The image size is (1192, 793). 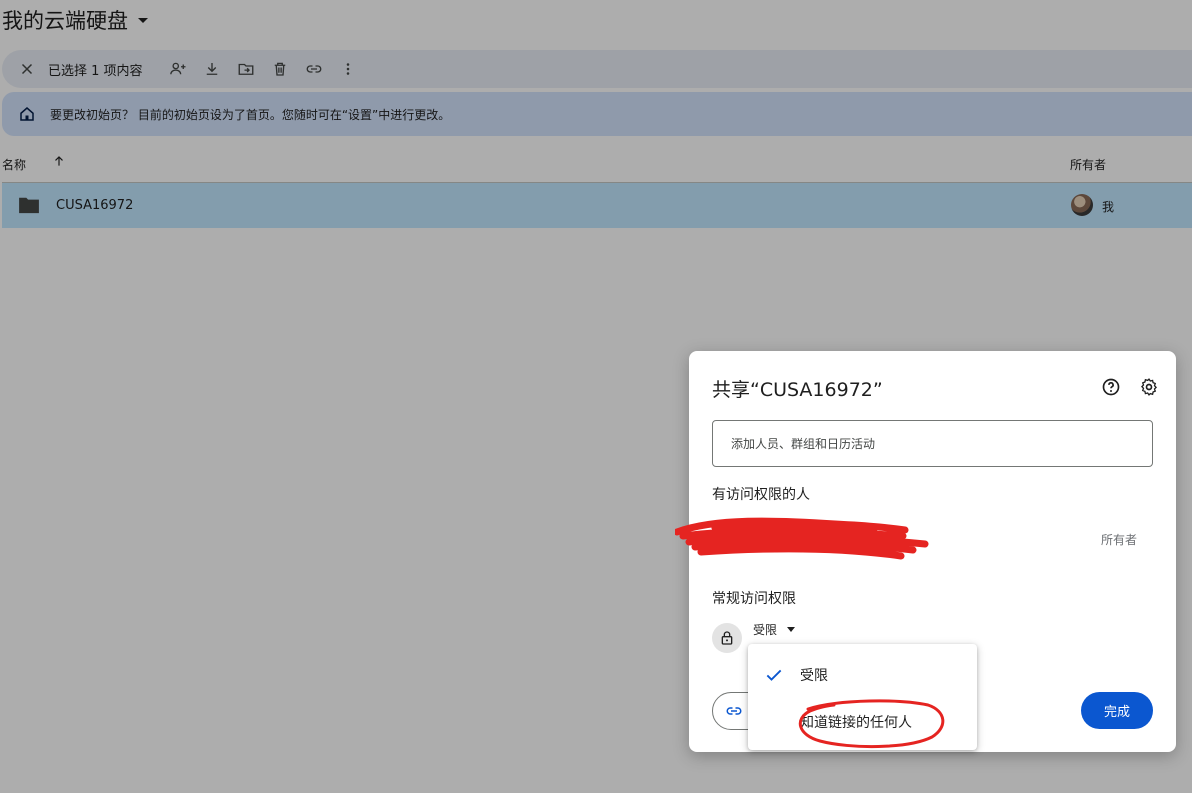 What do you see at coordinates (862, 697) in the screenshot?
I see `access-dropdown-menu: 受限 知道链接的任何人` at bounding box center [862, 697].